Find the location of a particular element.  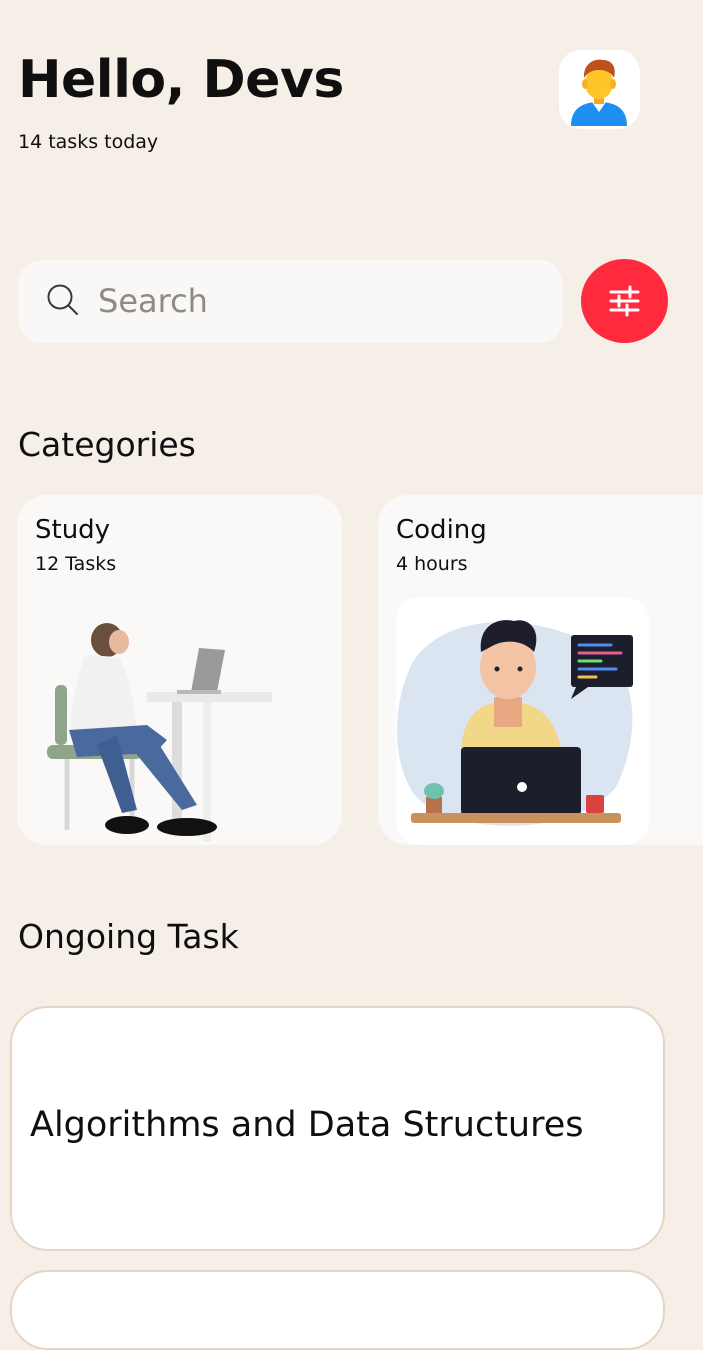

ongoing-task-heading: Ongoing Task is located at coordinates (128, 936).